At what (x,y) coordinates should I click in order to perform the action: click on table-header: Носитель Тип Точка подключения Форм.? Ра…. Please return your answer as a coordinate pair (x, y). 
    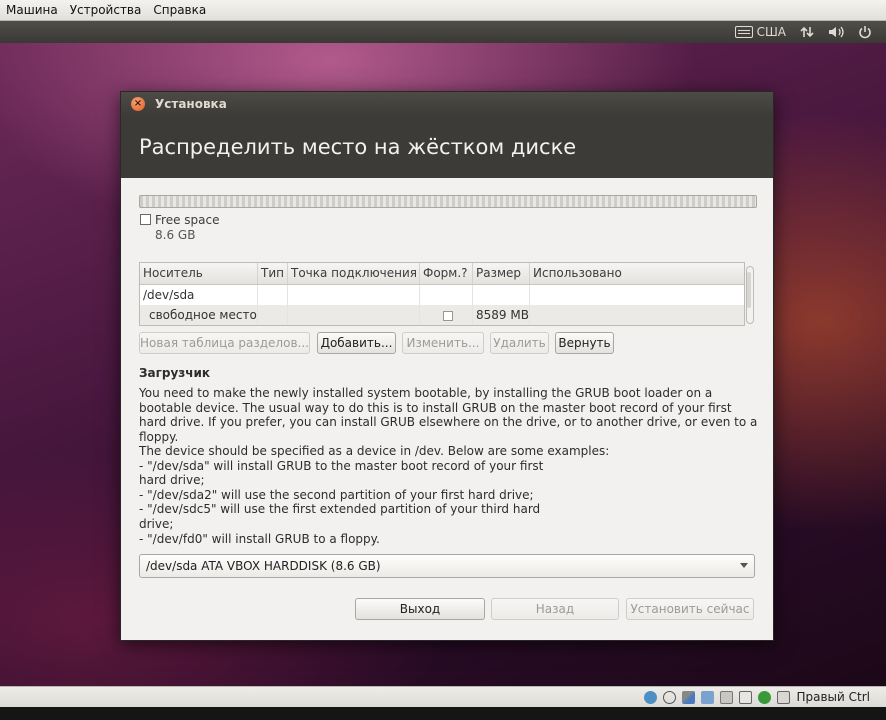
    Looking at the image, I should click on (442, 274).